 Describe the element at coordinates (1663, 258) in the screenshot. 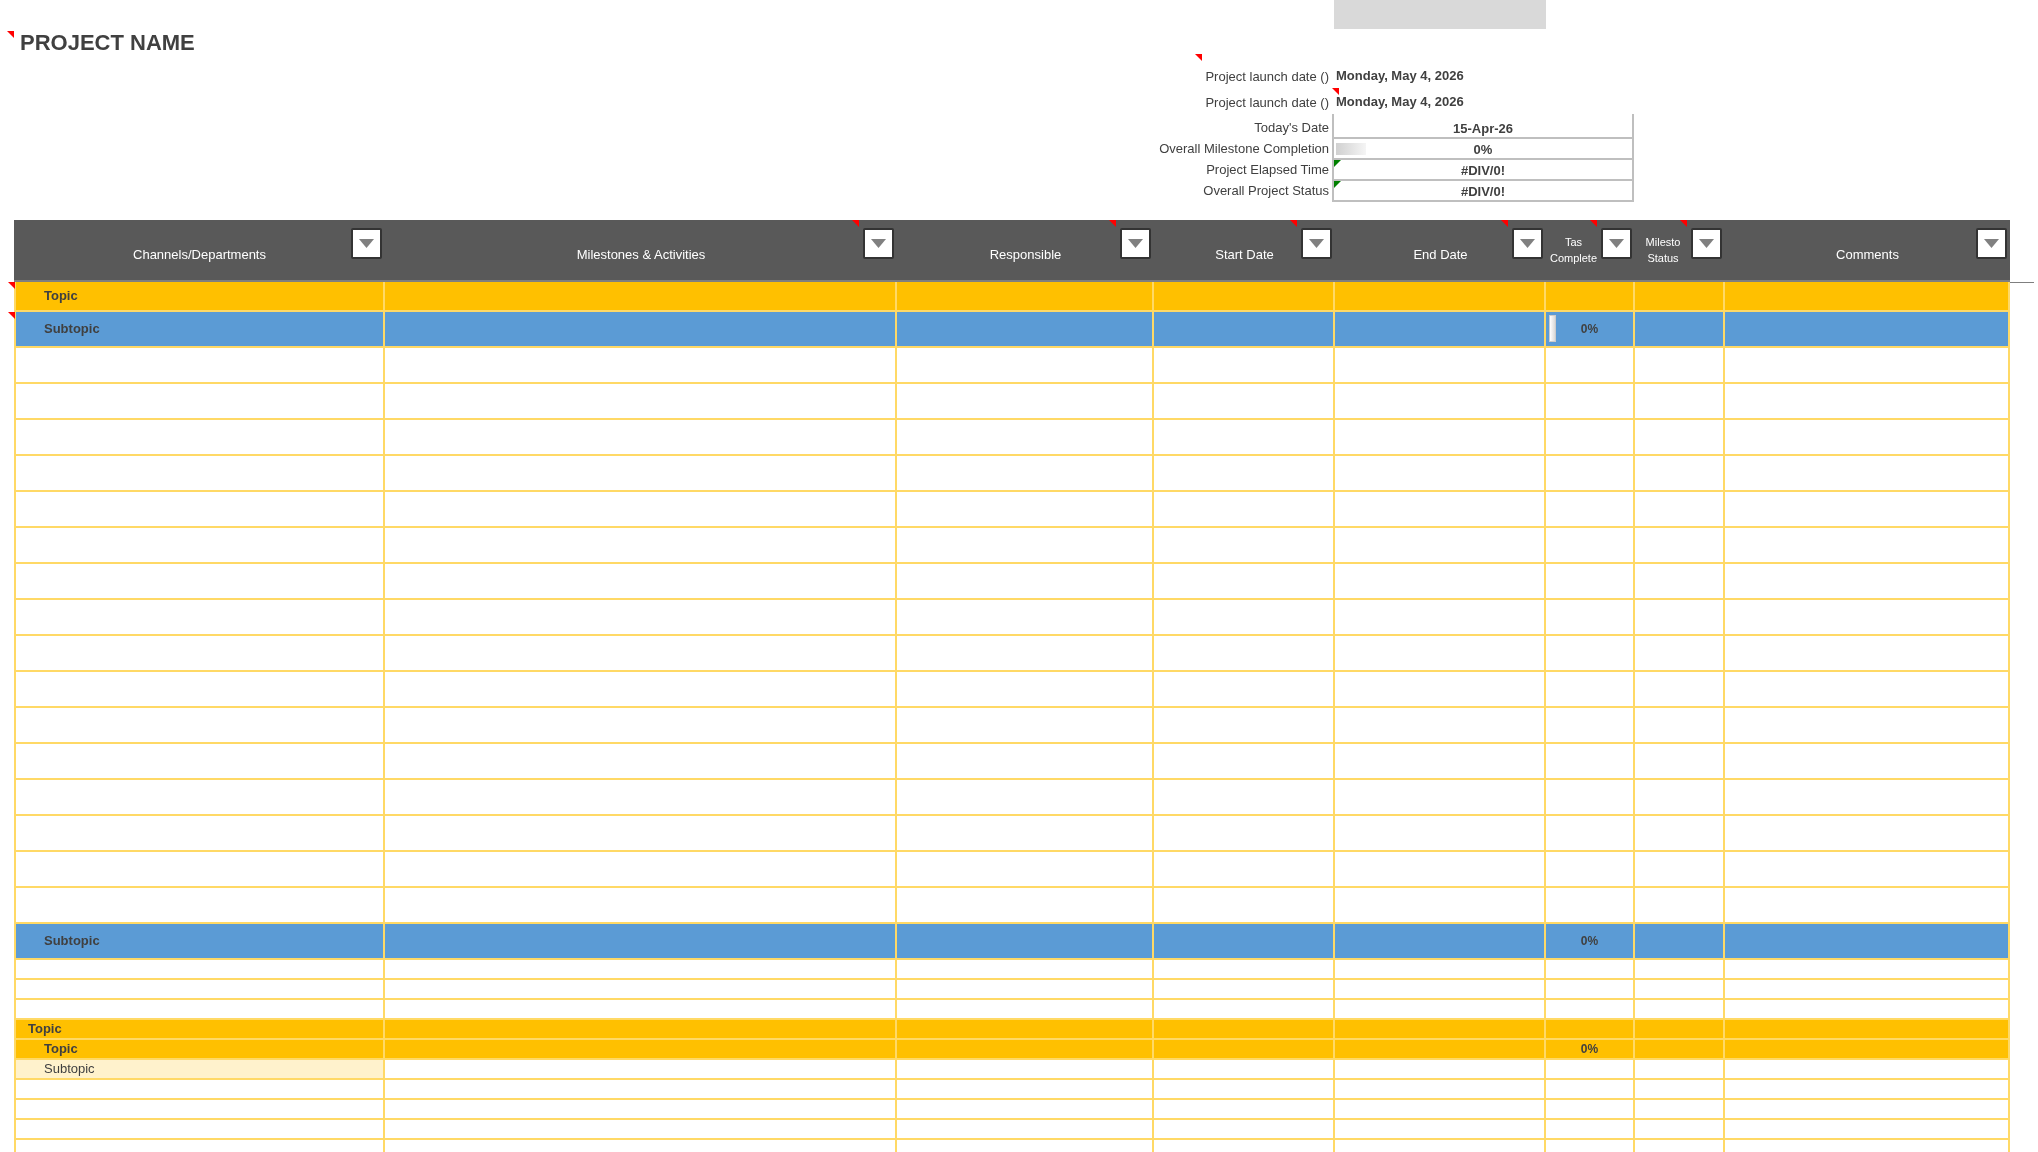

I see `column-header-label: Status` at that location.